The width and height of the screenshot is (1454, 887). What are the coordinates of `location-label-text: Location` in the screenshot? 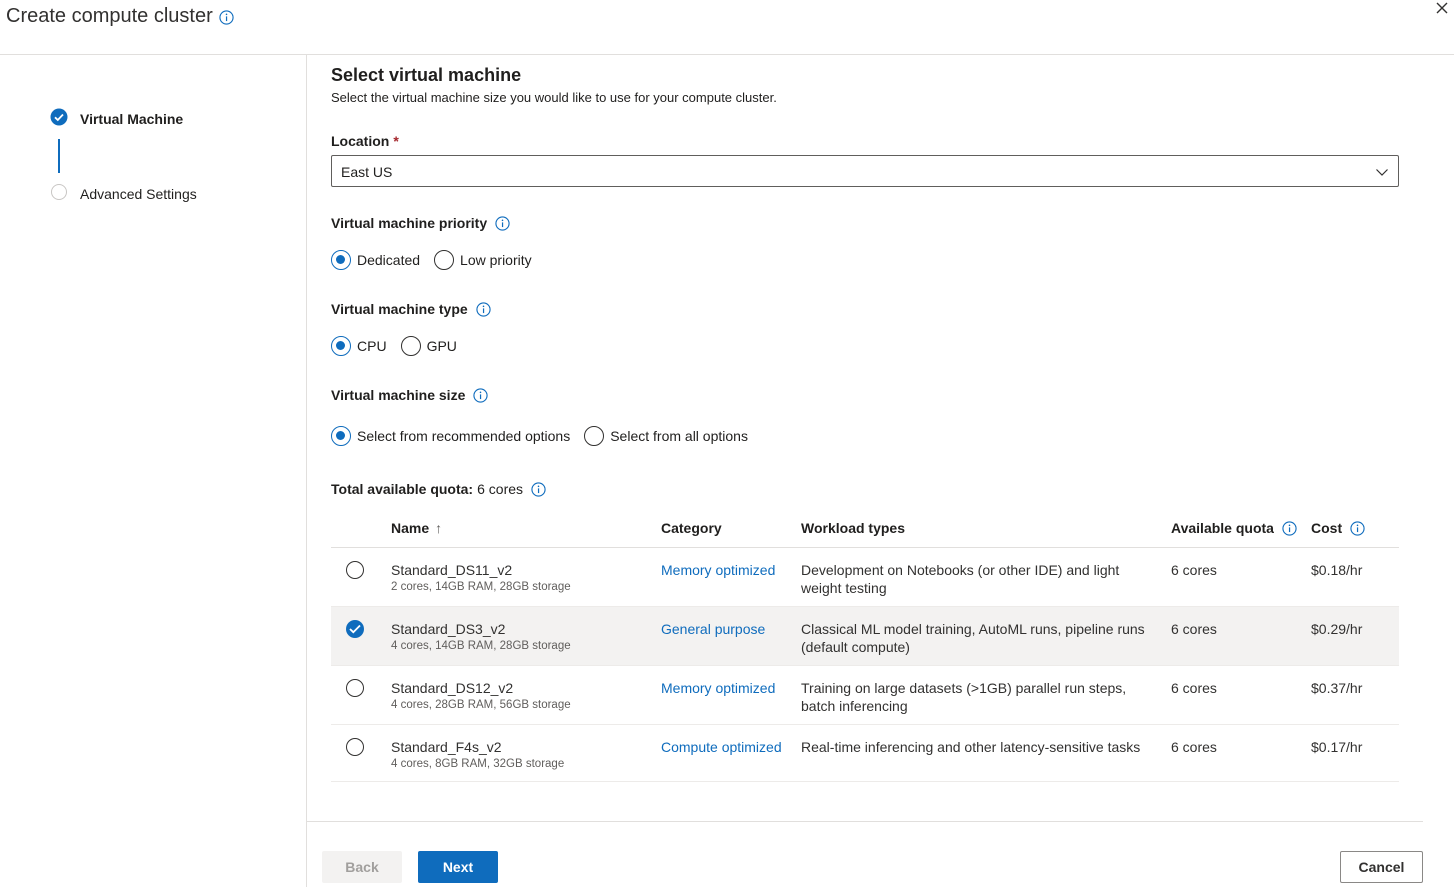 It's located at (360, 141).